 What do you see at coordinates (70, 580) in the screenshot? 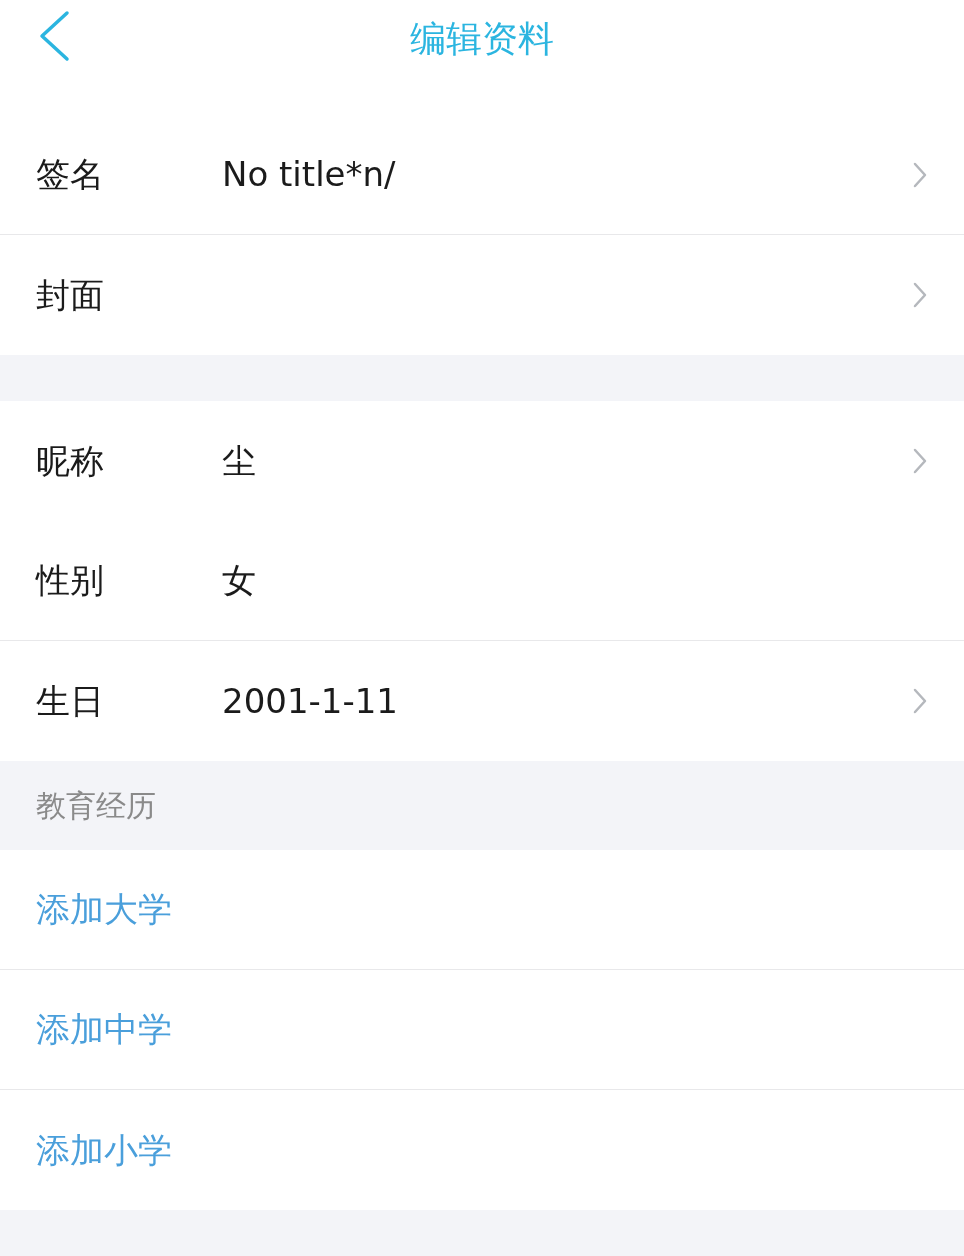
I see `row-label: 性别` at bounding box center [70, 580].